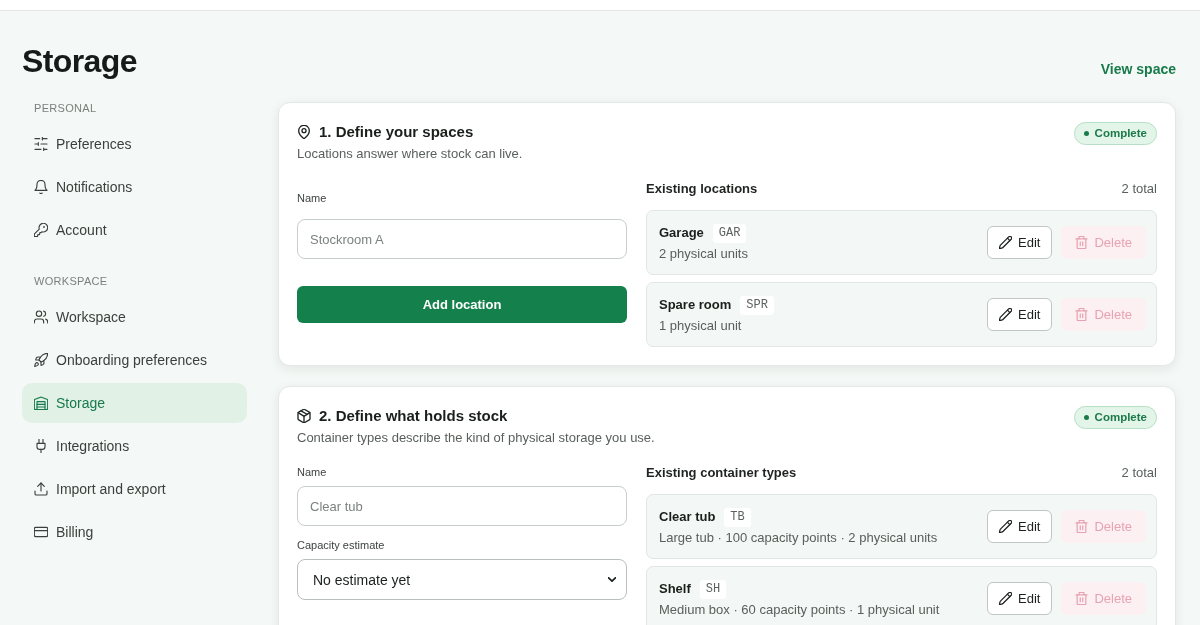  Describe the element at coordinates (721, 473) in the screenshot. I see `list-heading: Existing container types` at that location.